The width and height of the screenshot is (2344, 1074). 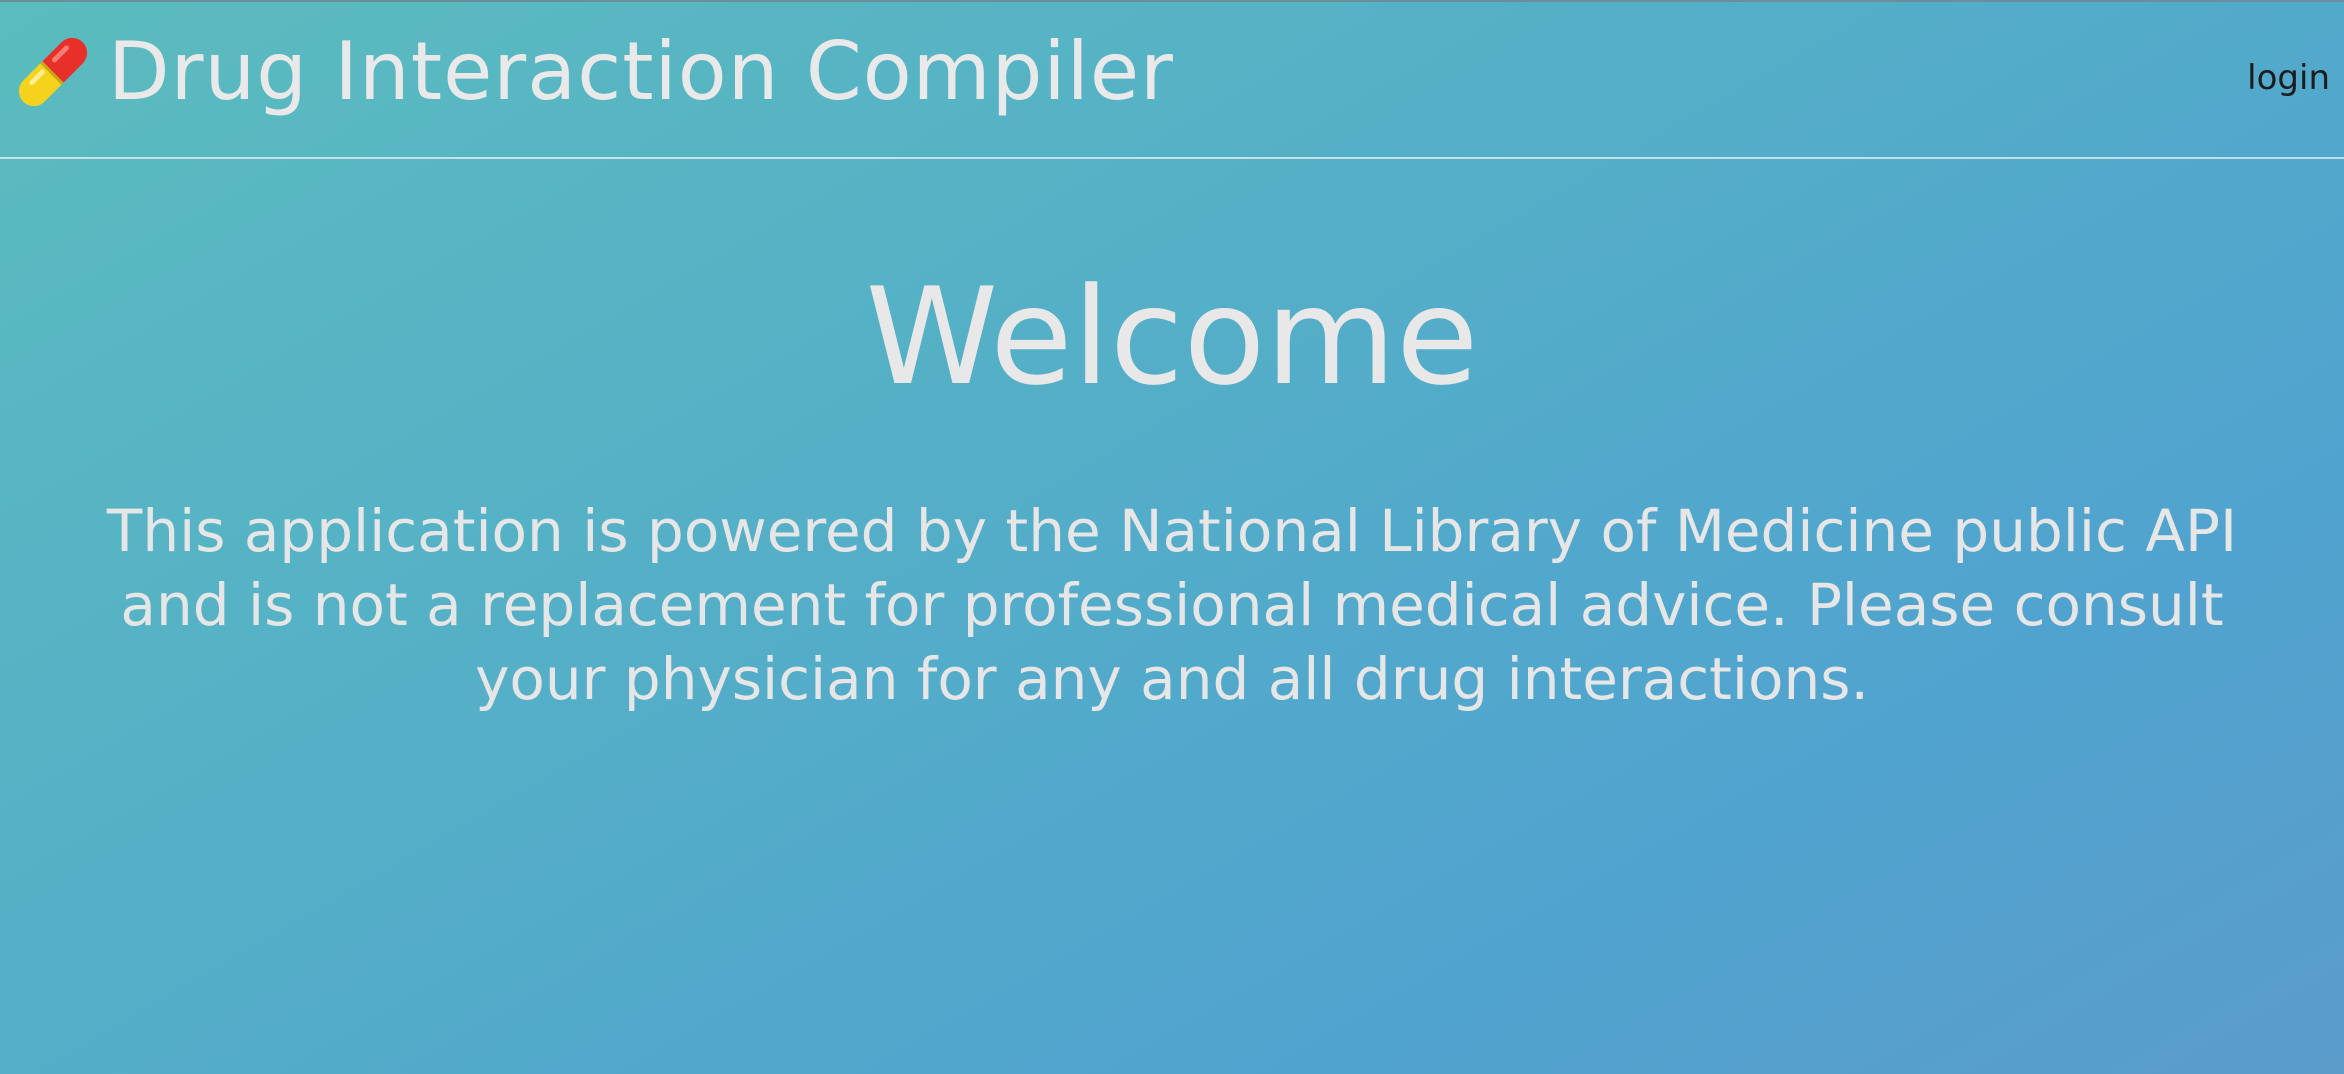 What do you see at coordinates (1172, 337) in the screenshot?
I see `welcome-heading: Welcome` at bounding box center [1172, 337].